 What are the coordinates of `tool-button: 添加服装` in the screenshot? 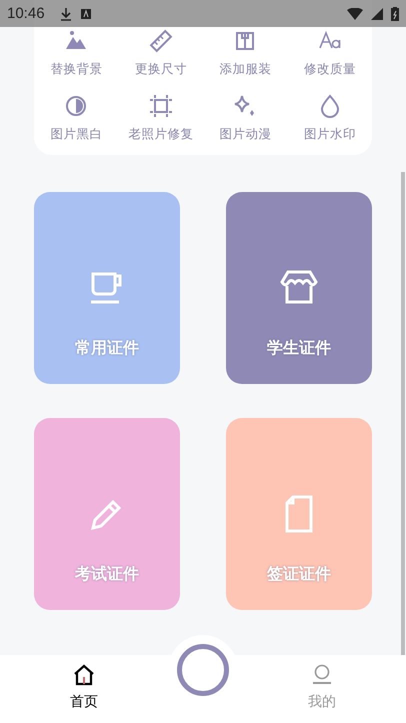 It's located at (245, 53).